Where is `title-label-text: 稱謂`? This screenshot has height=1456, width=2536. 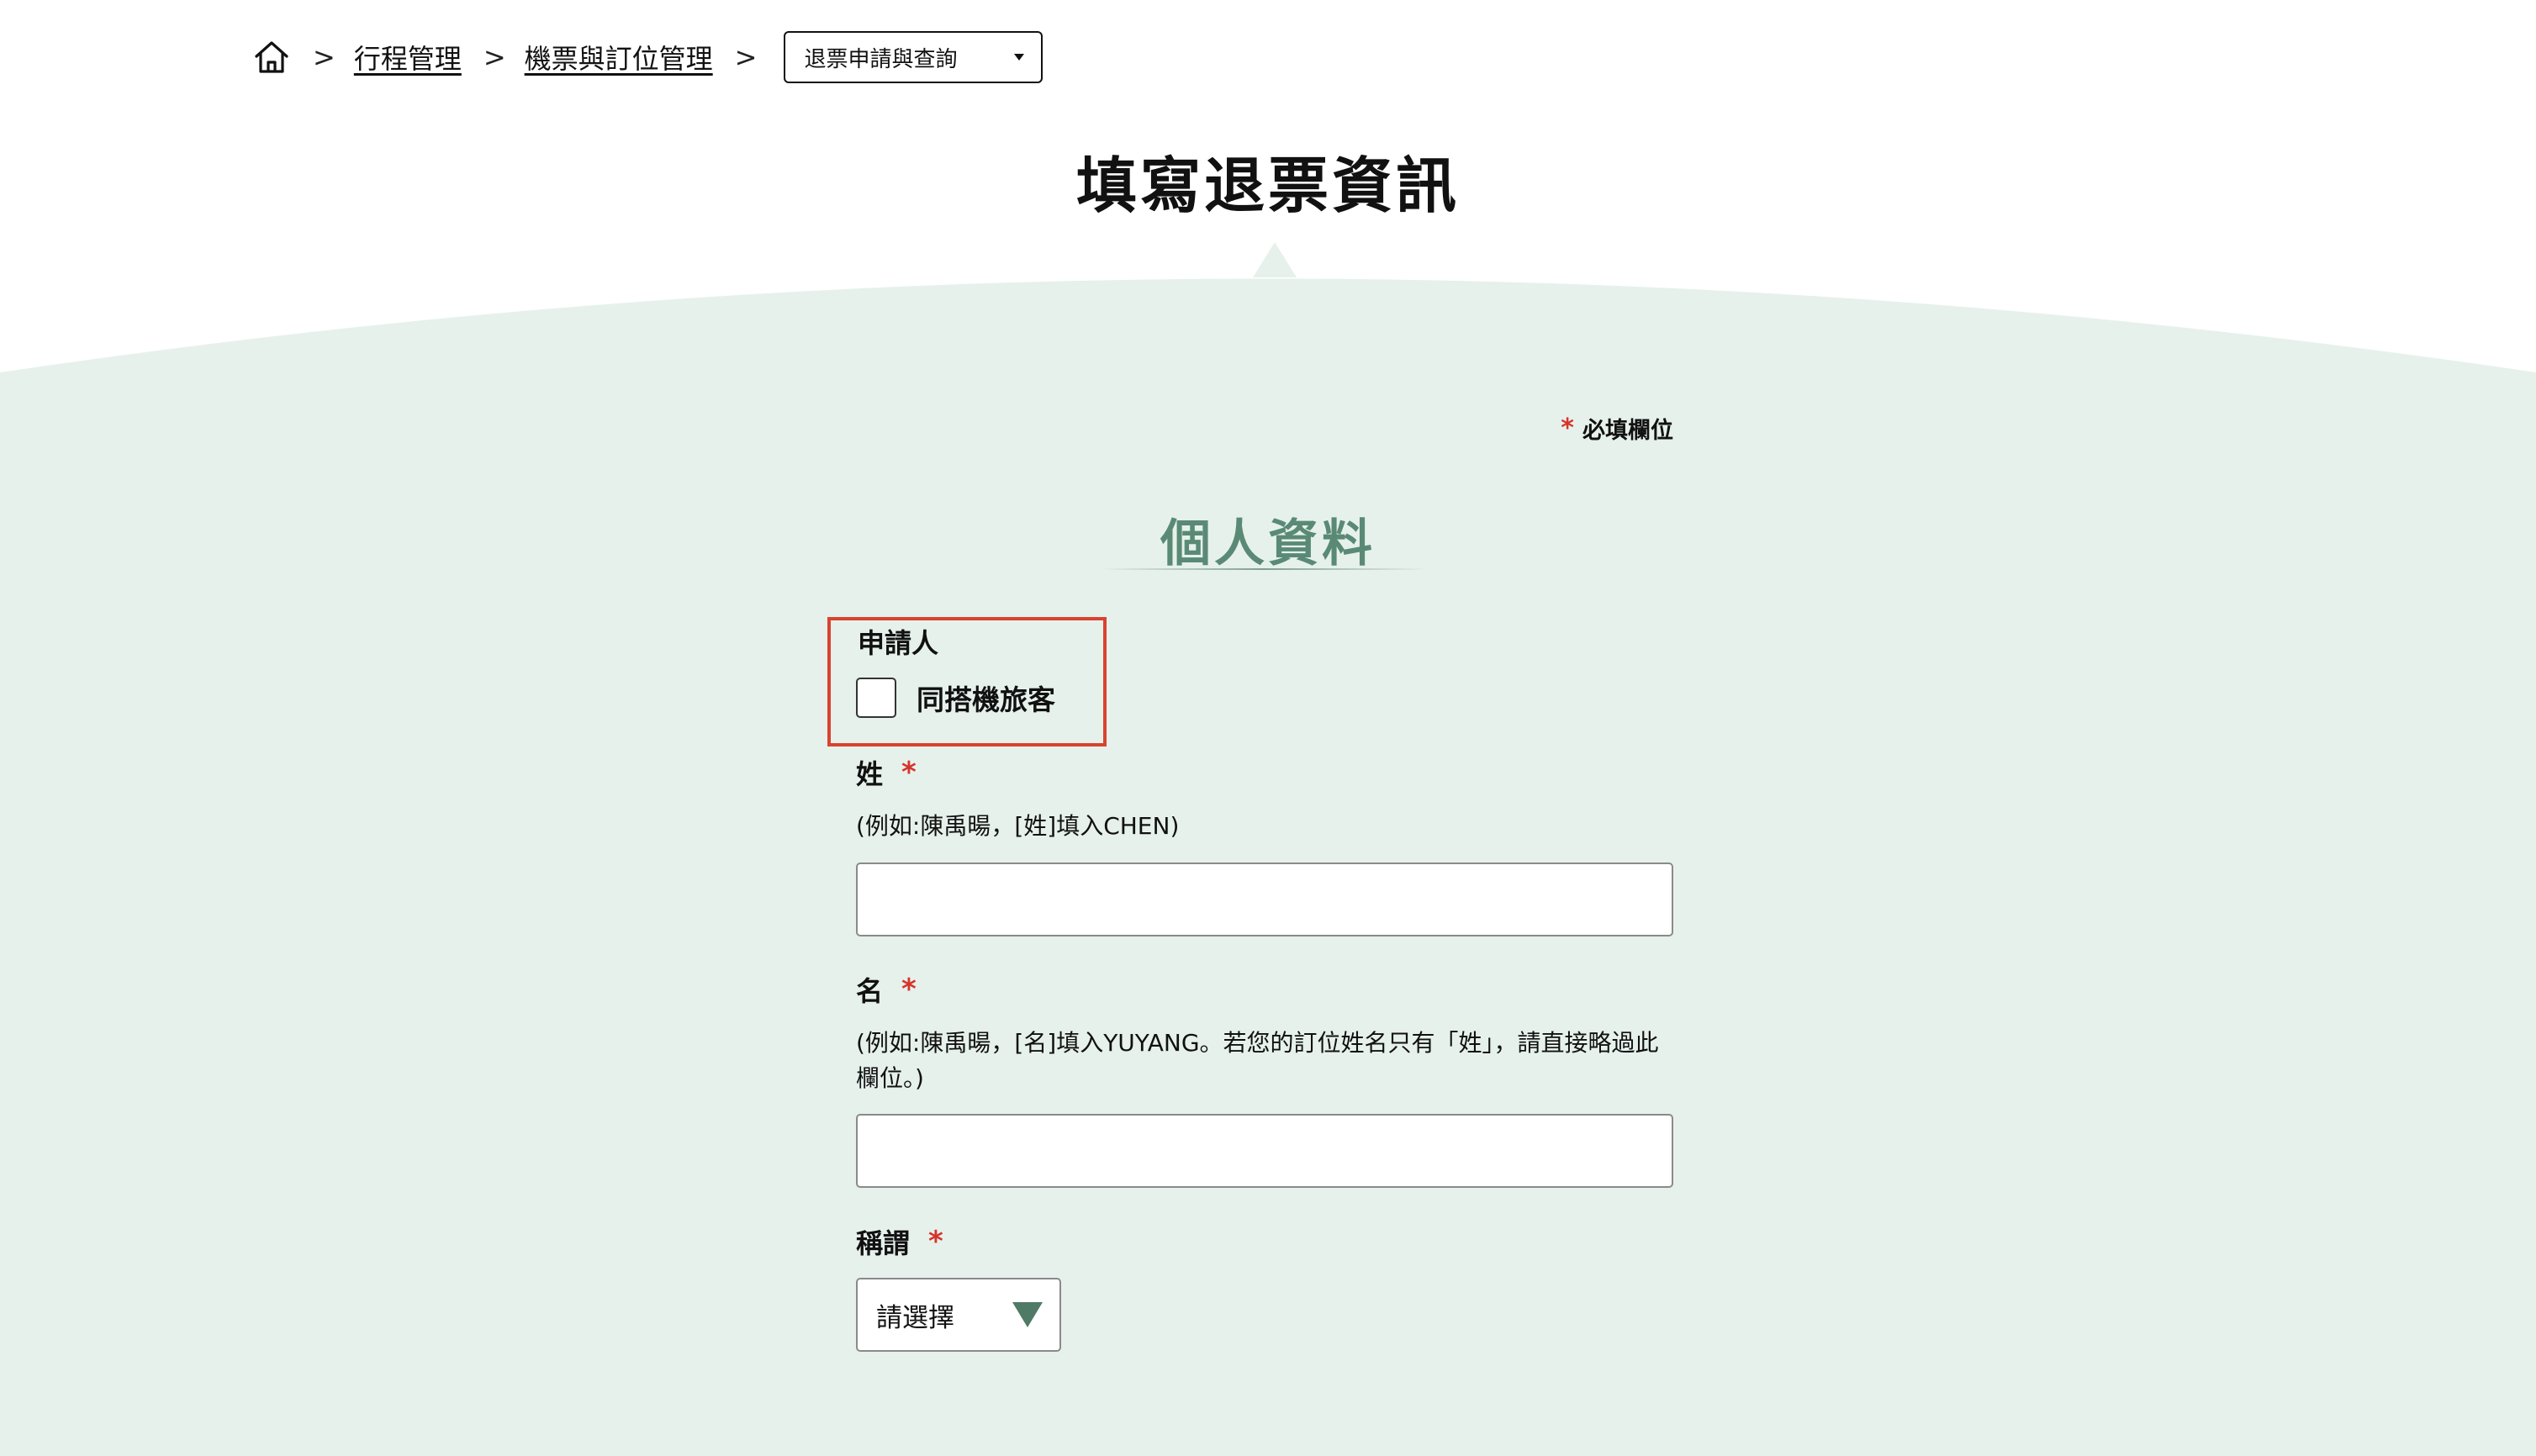 title-label-text: 稱謂 is located at coordinates (883, 1243).